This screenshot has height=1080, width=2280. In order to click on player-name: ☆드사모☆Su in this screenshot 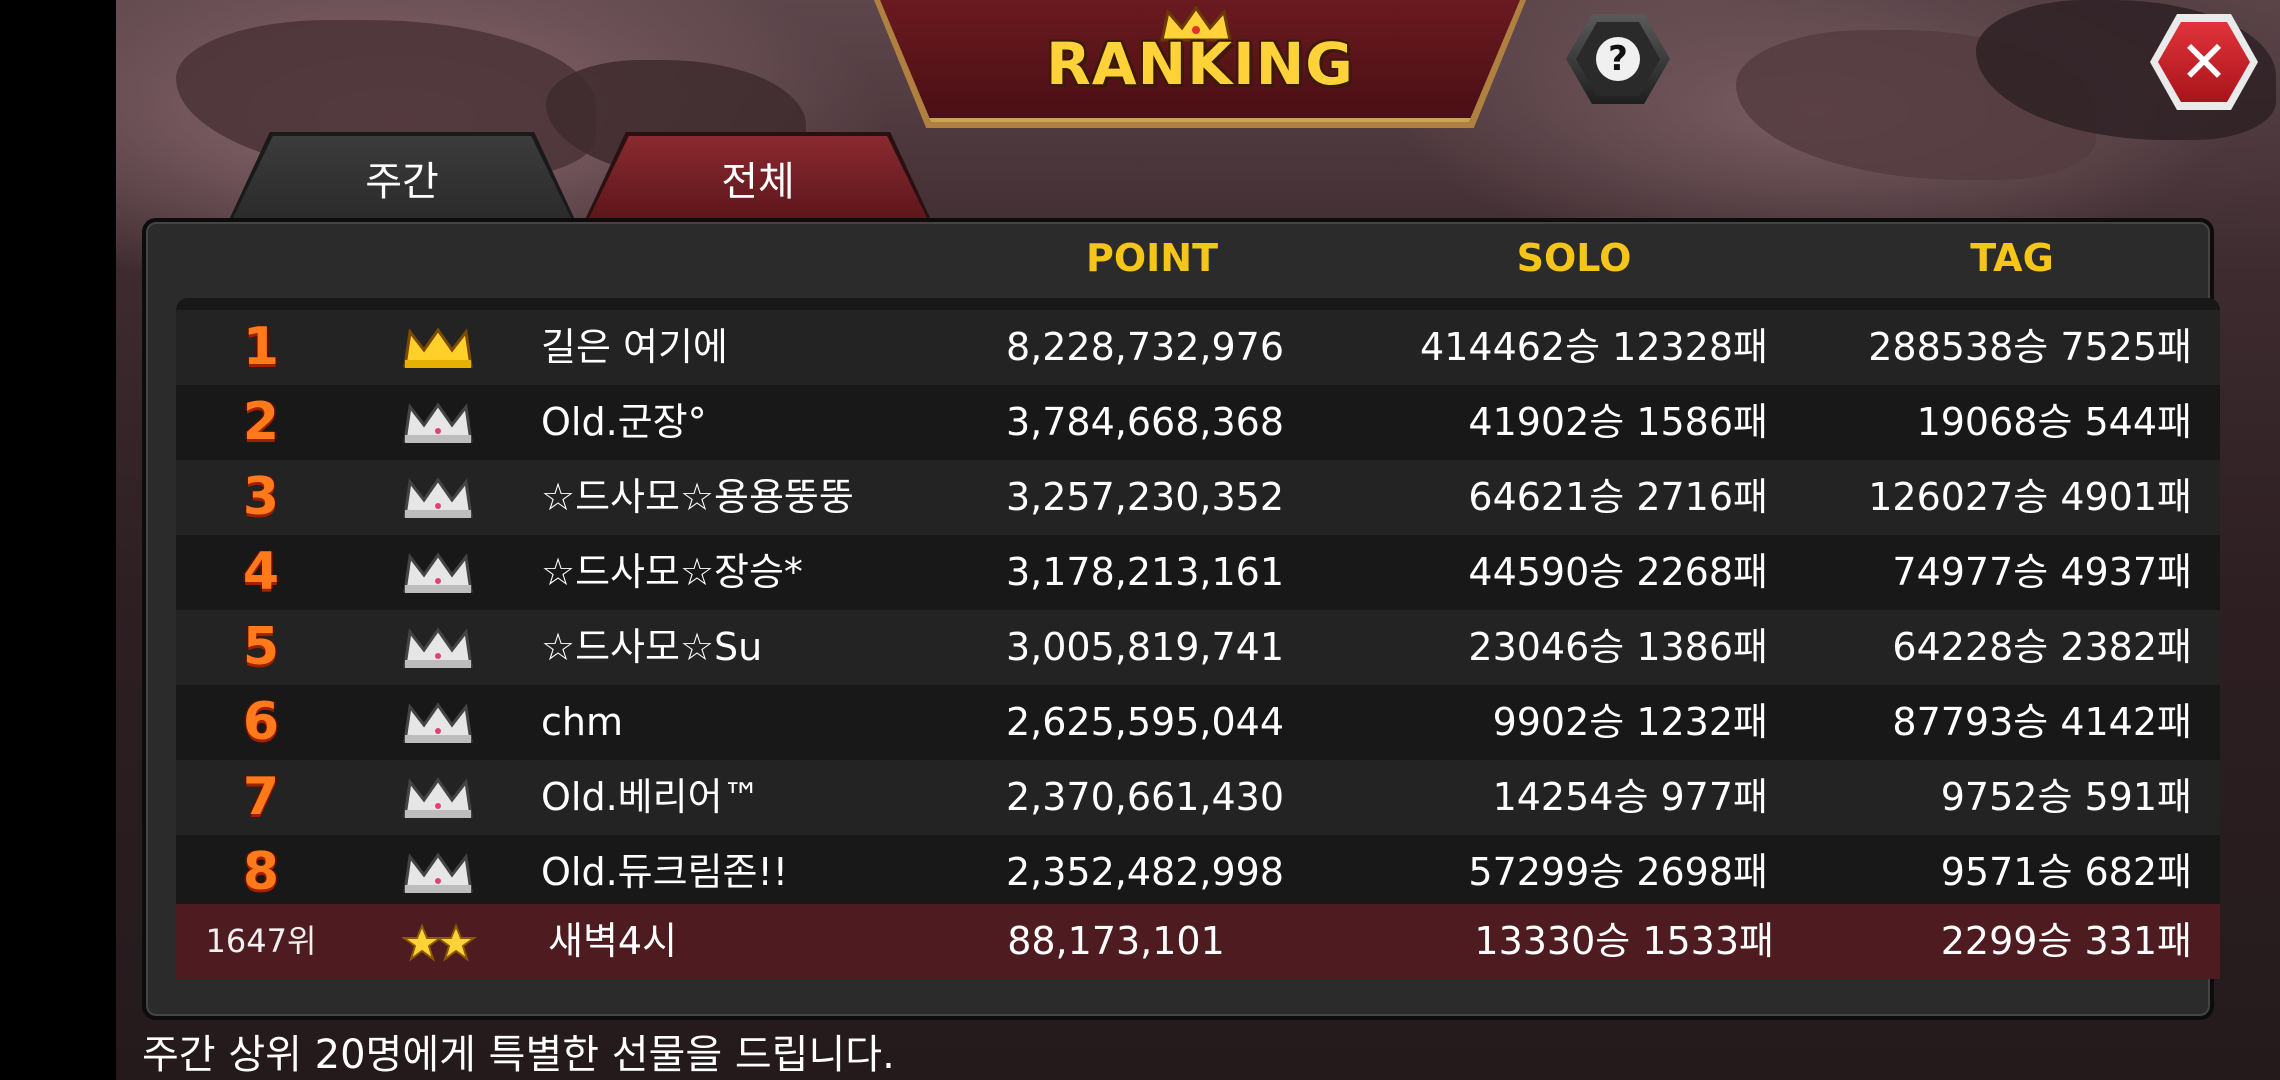, I will do `click(652, 647)`.